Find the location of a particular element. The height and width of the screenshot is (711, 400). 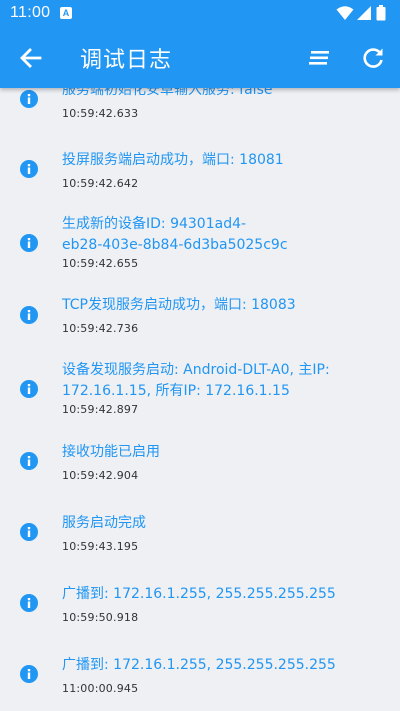

wifi-icon is located at coordinates (345, 13).